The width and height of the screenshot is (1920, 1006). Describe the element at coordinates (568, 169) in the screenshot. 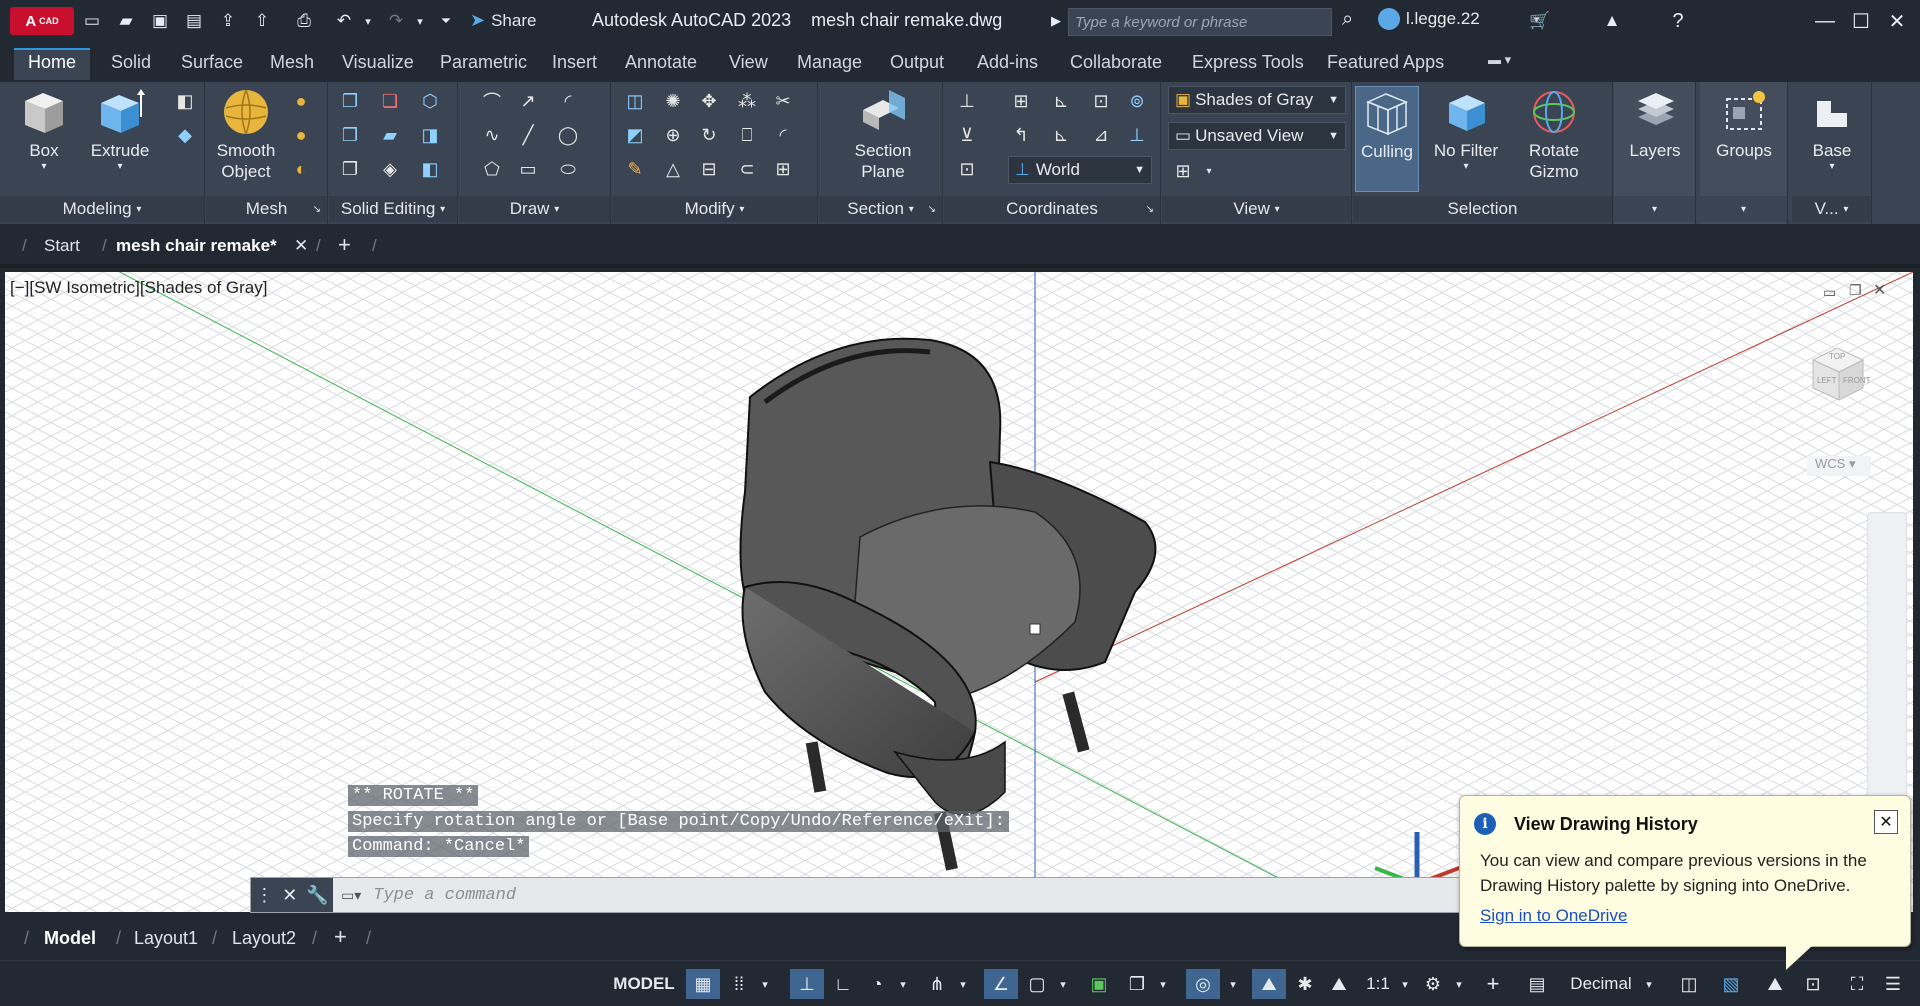

I see `ellipse-icon: ⬭` at that location.